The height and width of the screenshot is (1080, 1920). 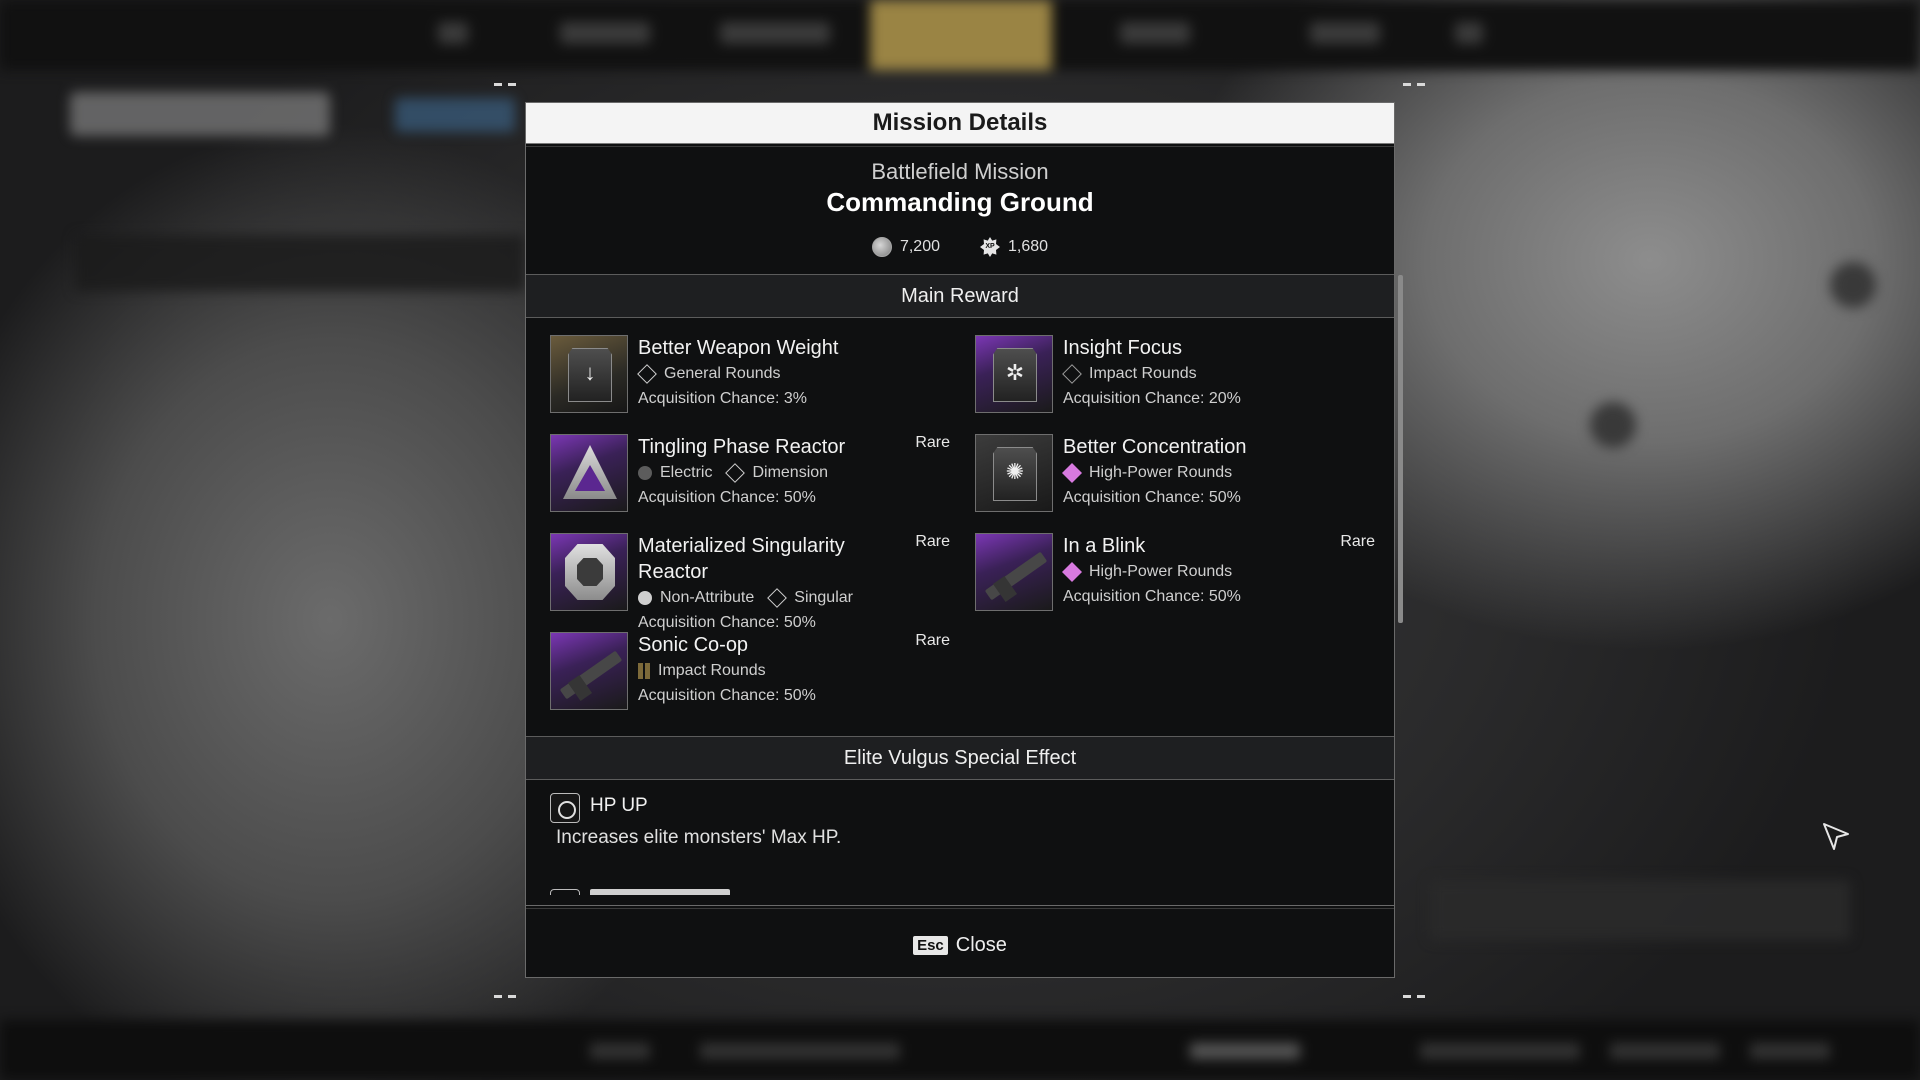 What do you see at coordinates (960, 123) in the screenshot?
I see `modal-title: Mission Details` at bounding box center [960, 123].